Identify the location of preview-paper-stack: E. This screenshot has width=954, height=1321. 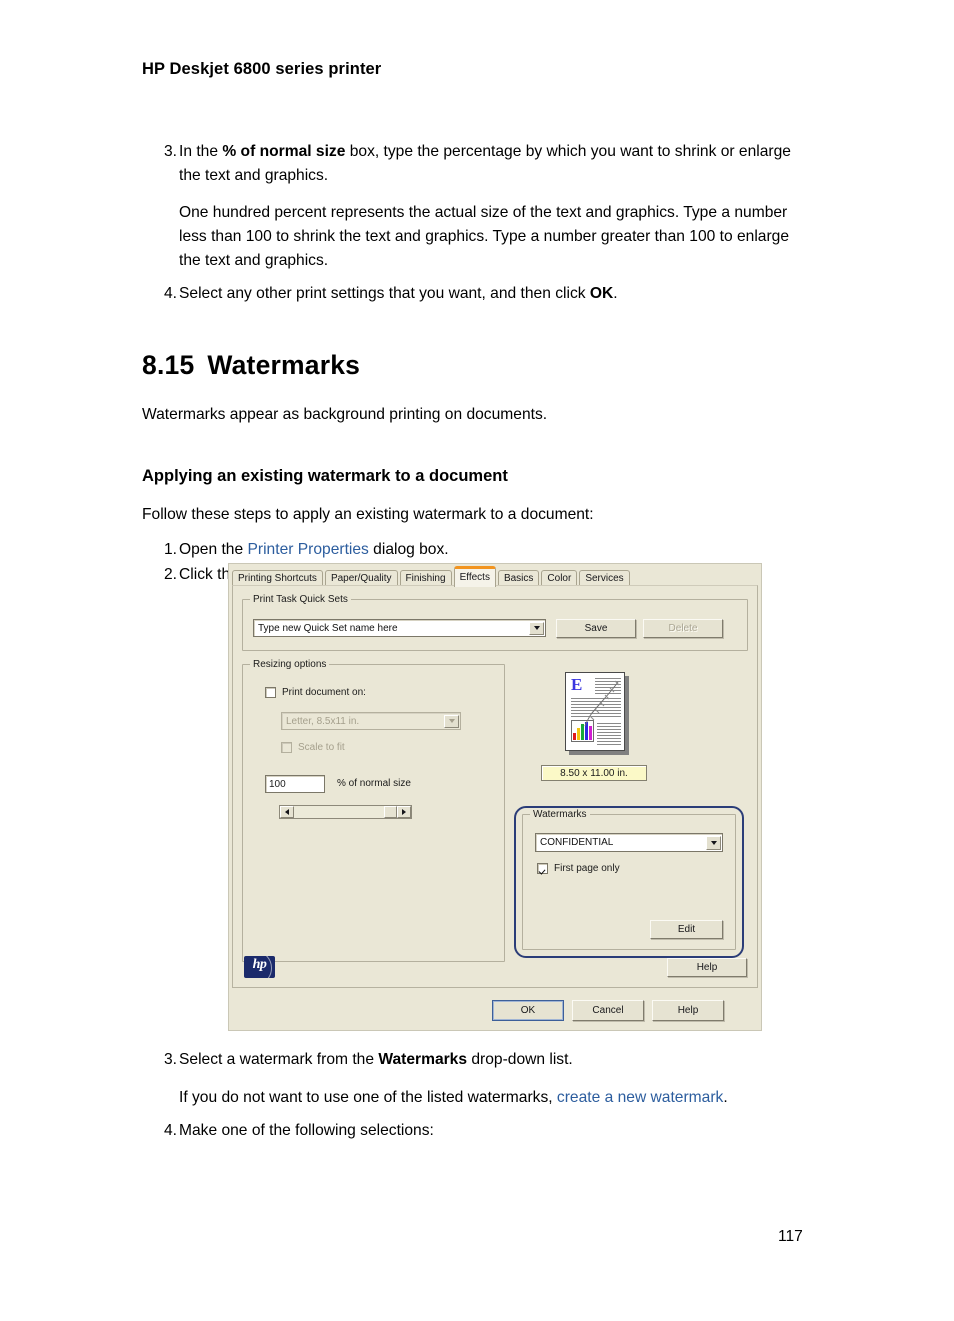
(597, 713).